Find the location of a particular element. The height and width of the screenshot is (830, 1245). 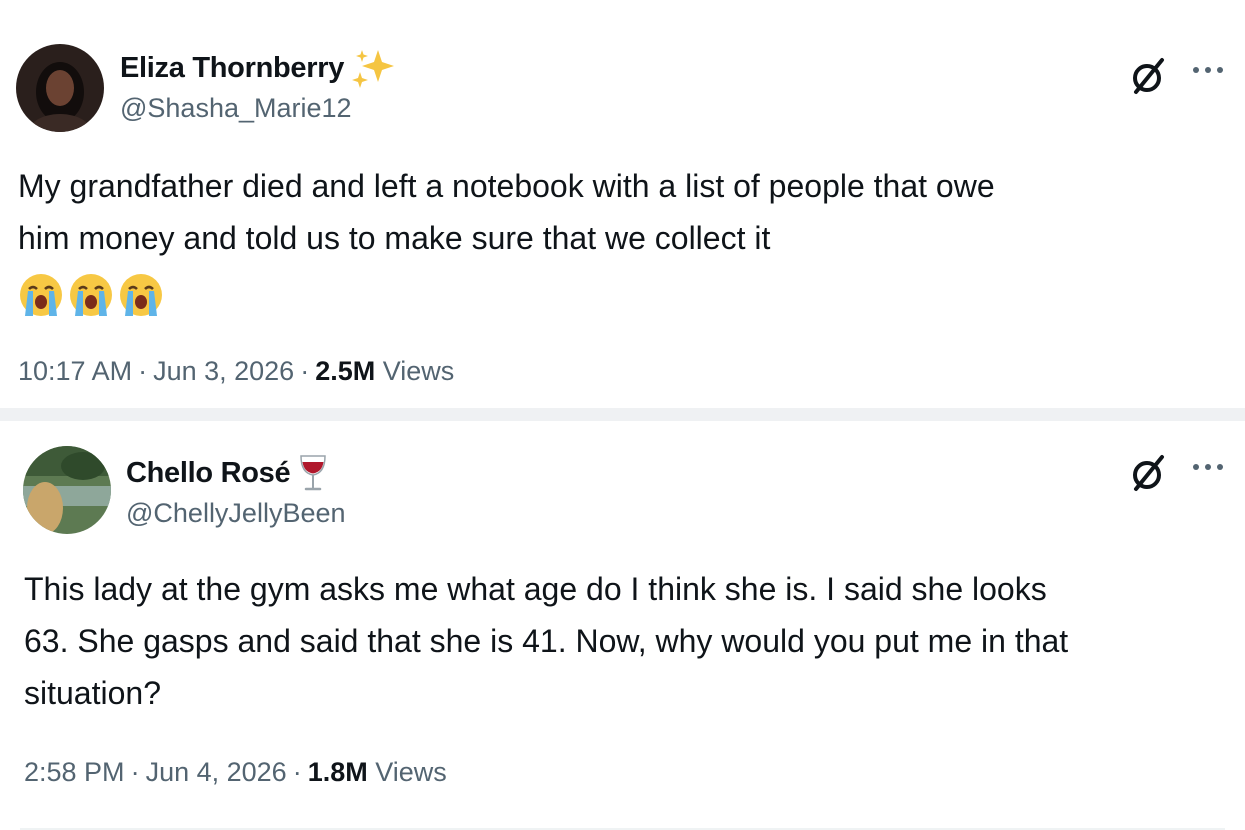

author-name: Chello Rosé is located at coordinates (208, 473).